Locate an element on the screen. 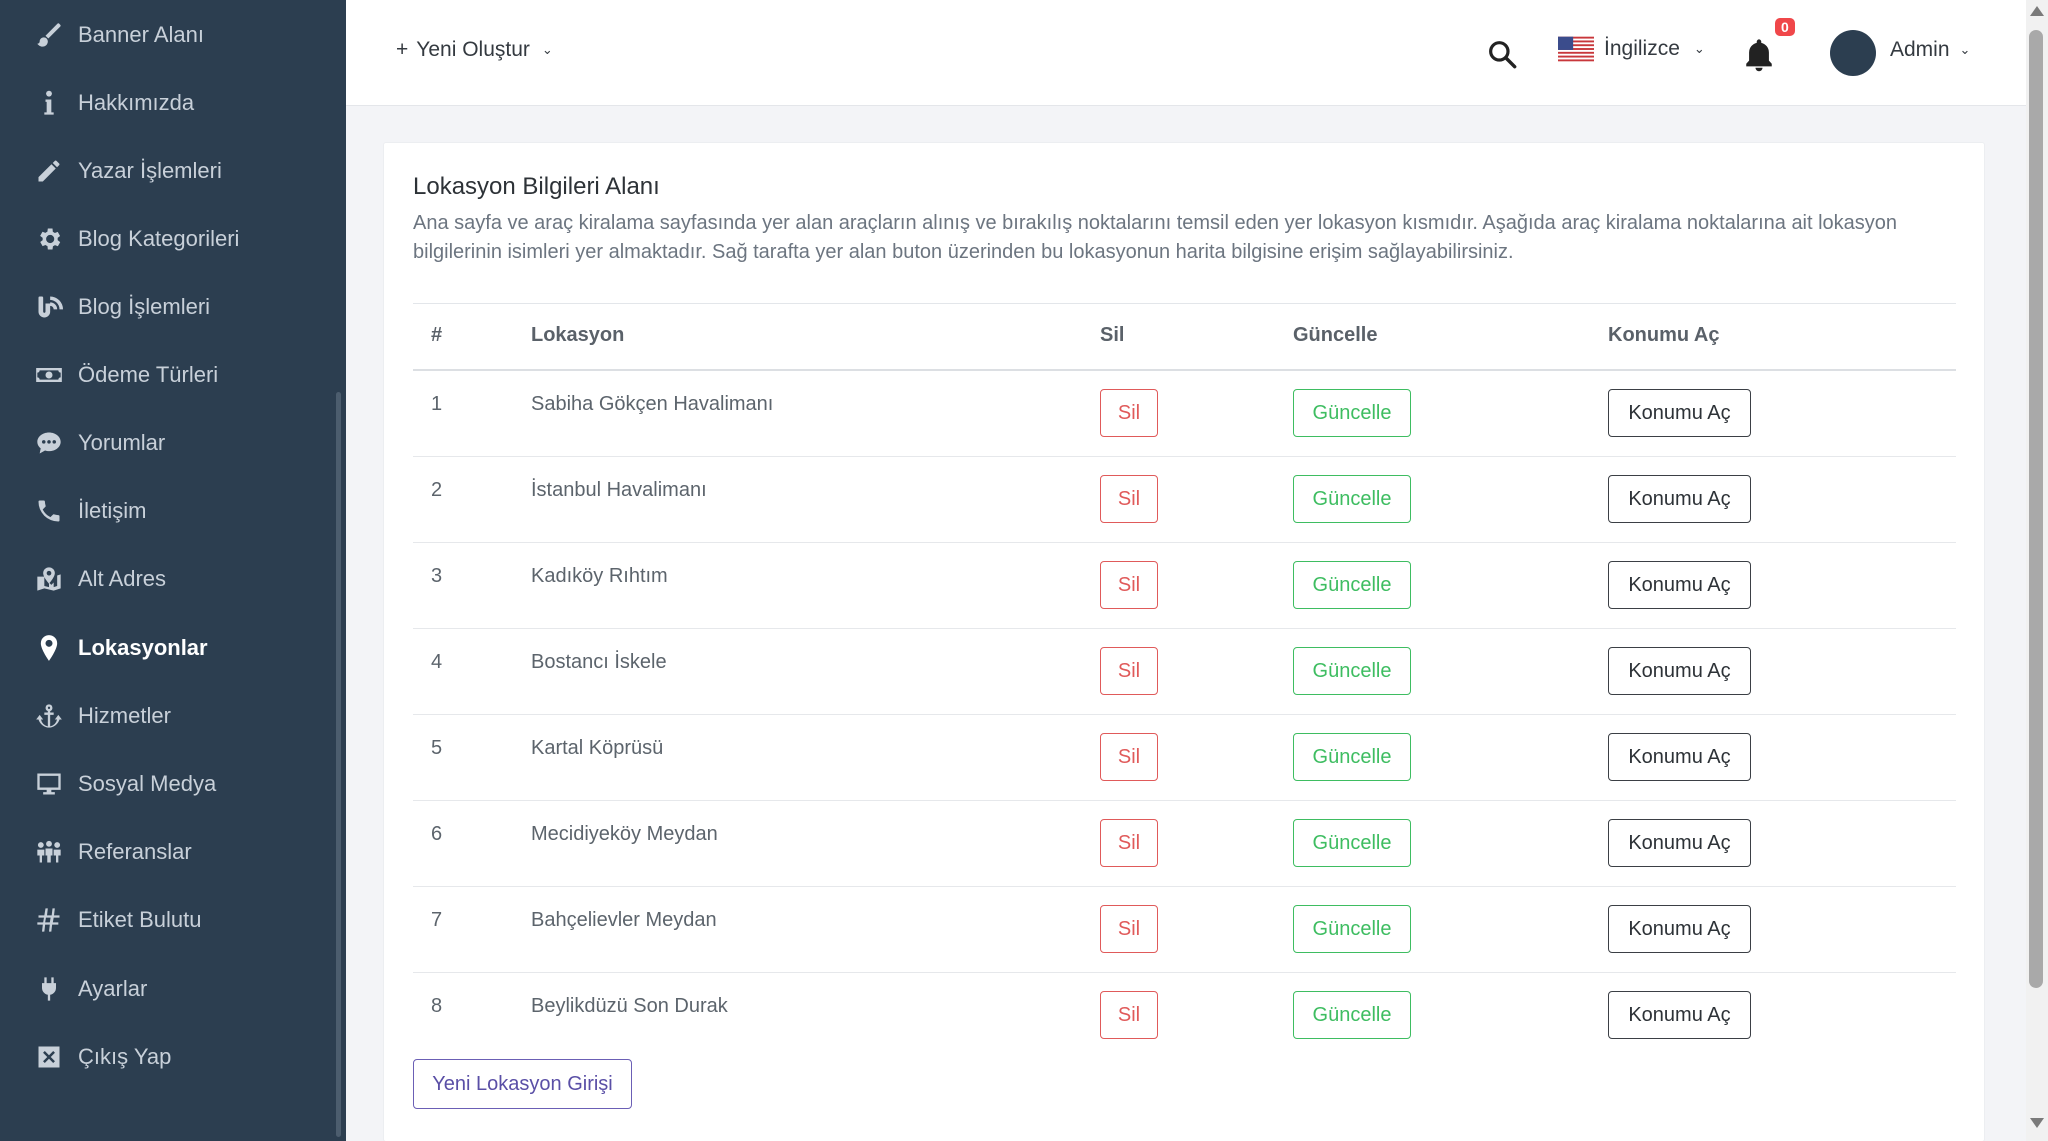 This screenshot has width=2048, height=1141. hashtag-icon is located at coordinates (49, 920).